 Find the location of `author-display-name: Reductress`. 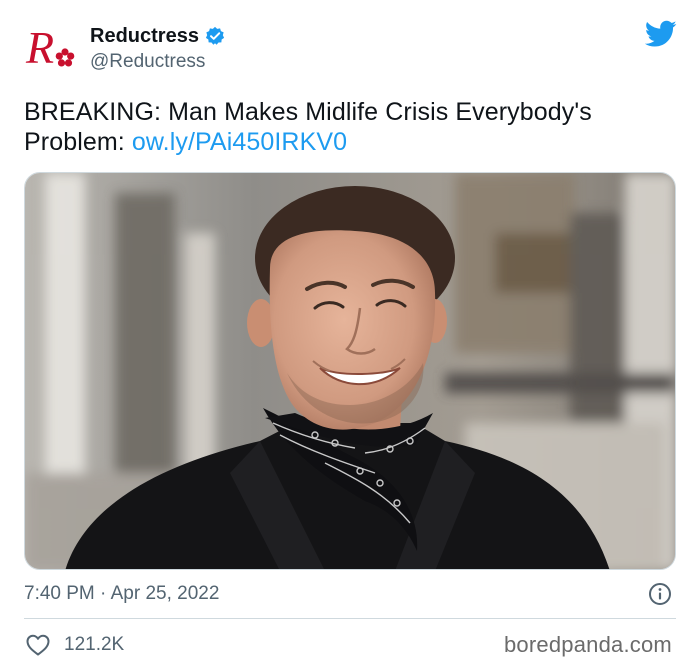

author-display-name: Reductress is located at coordinates (157, 36).